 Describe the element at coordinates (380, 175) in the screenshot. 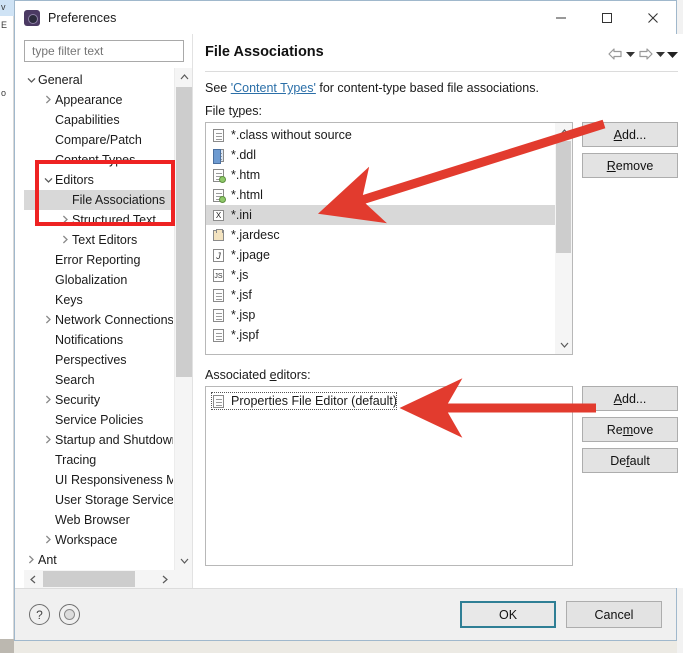

I see `file-type-row: *.htm` at that location.